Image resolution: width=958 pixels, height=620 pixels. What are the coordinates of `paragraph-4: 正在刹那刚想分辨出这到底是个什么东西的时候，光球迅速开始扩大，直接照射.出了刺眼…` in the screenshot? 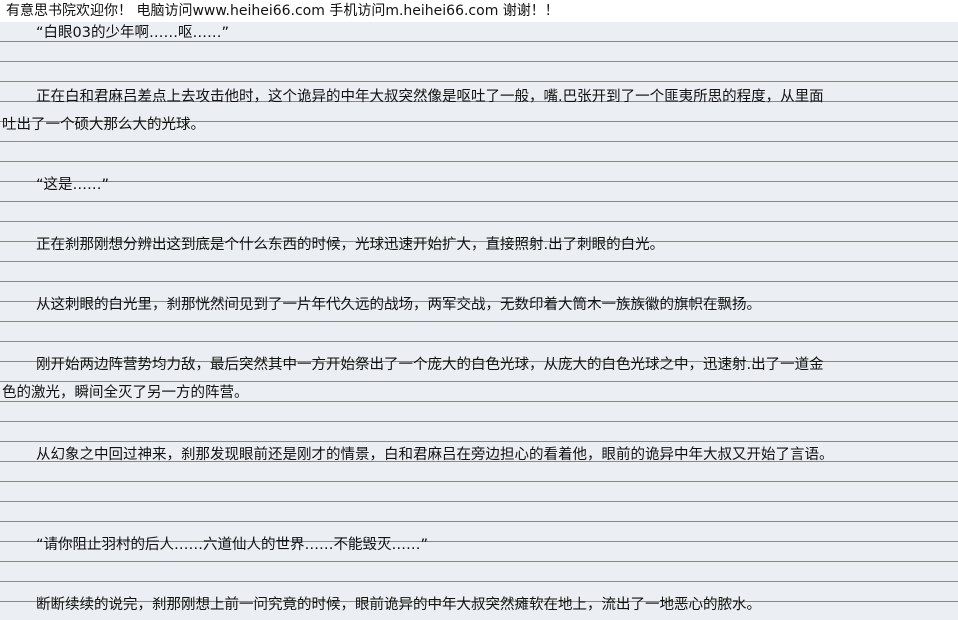 It's located at (350, 245).